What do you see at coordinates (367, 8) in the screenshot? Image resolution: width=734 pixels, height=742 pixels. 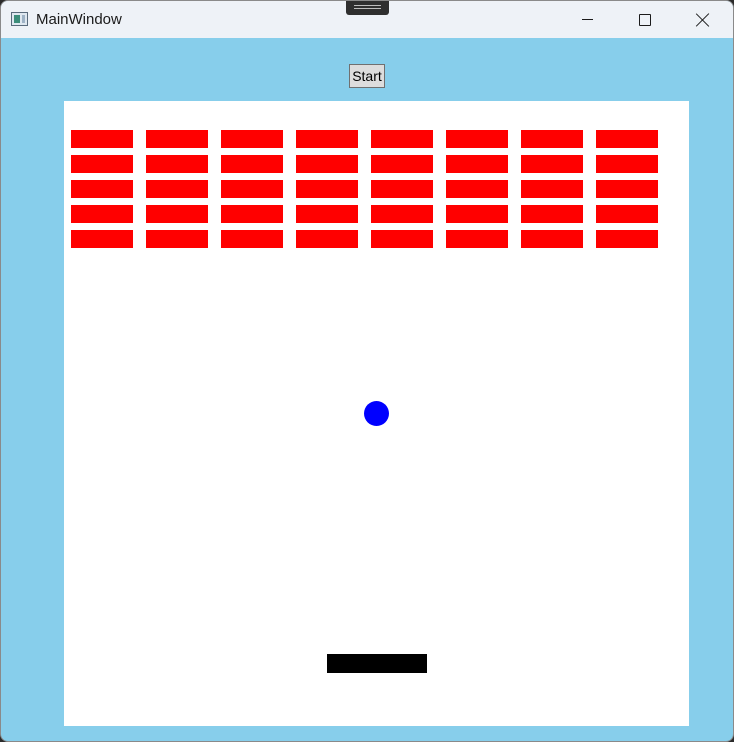 I see `snap-handle` at bounding box center [367, 8].